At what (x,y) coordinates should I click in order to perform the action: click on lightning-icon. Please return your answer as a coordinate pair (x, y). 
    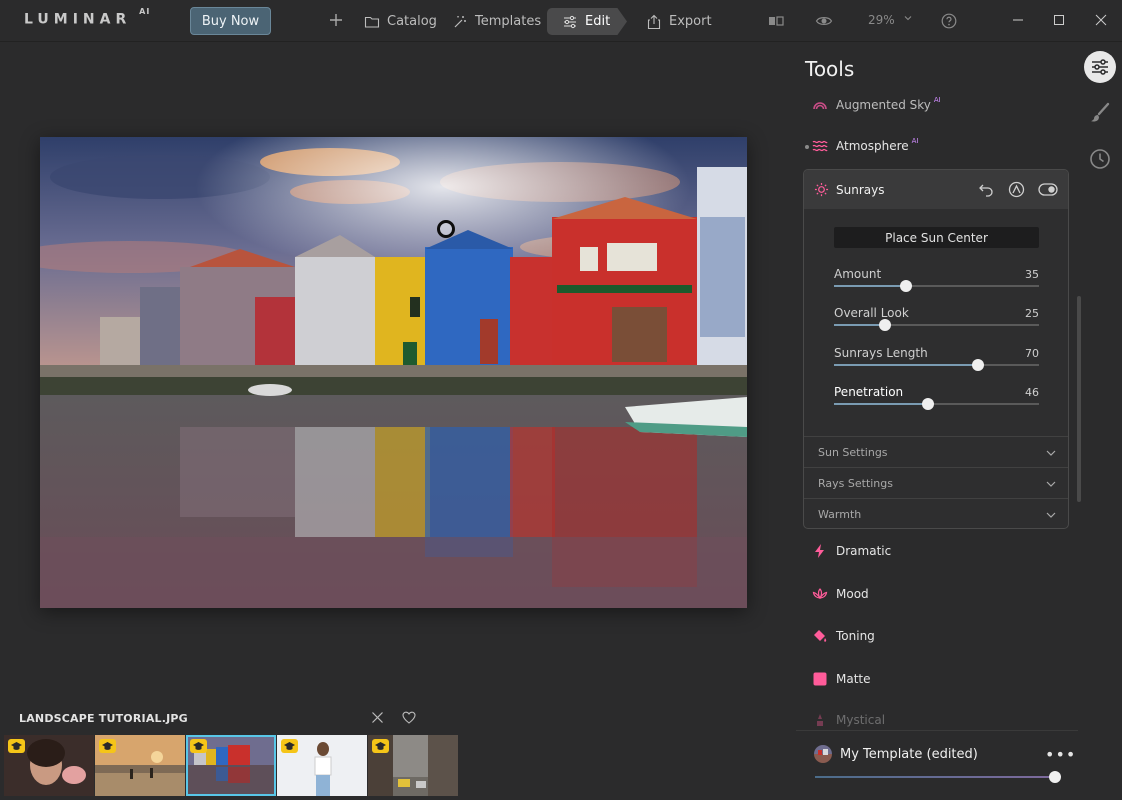
    Looking at the image, I should click on (819, 551).